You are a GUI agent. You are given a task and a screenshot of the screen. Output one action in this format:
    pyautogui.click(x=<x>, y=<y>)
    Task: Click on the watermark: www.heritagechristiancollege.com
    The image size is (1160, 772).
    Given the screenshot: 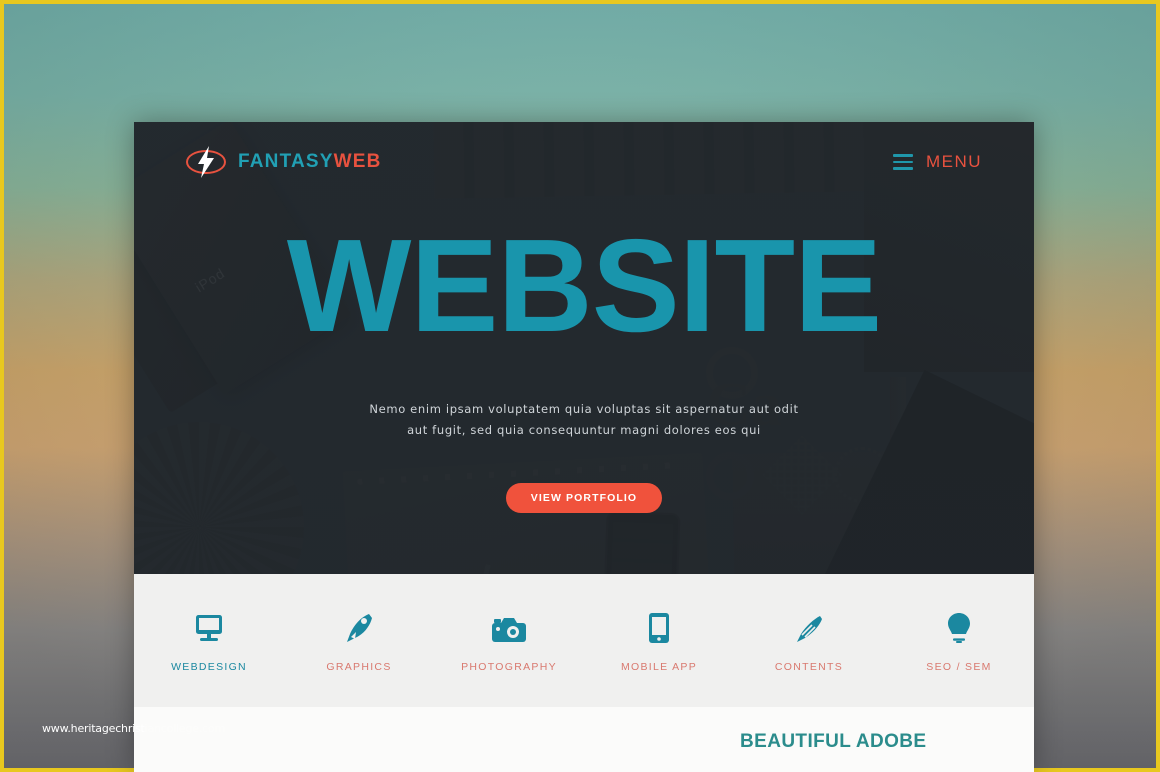 What is the action you would take?
    pyautogui.click(x=133, y=728)
    